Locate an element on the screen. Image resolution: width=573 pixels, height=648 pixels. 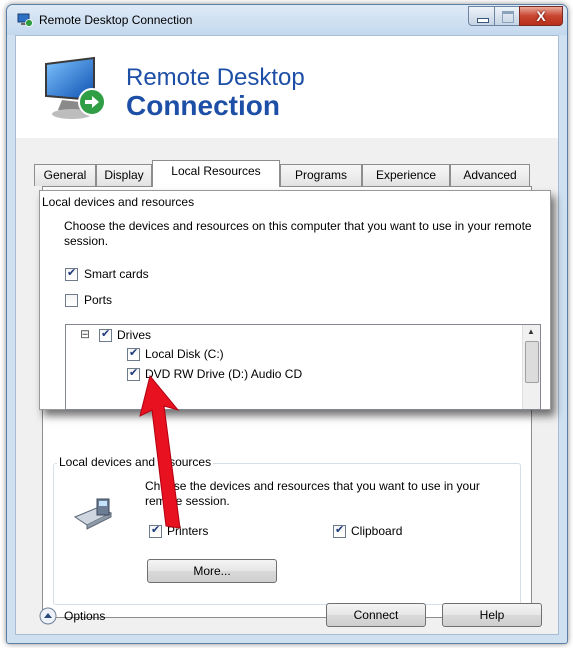
rdc-app-icon is located at coordinates (25, 20).